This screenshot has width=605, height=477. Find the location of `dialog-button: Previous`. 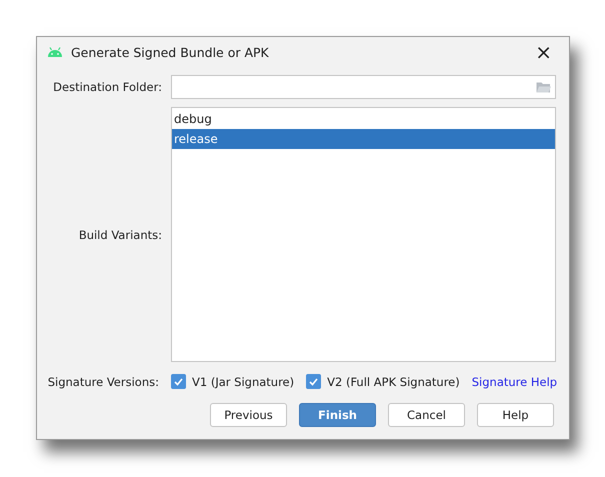

dialog-button: Previous is located at coordinates (248, 415).